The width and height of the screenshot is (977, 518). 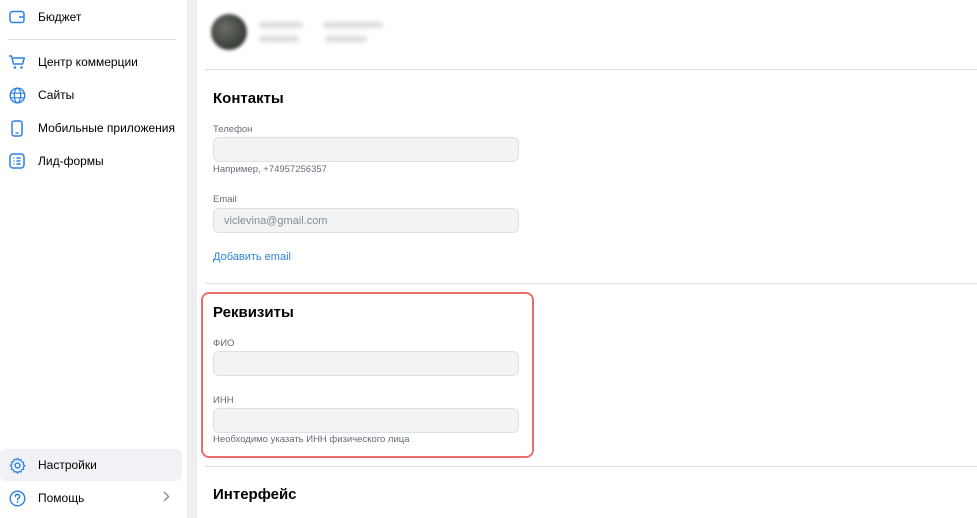 What do you see at coordinates (67, 465) in the screenshot?
I see `sidebar-item-label: Настройки` at bounding box center [67, 465].